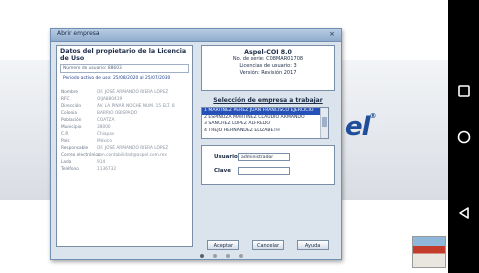  I want to click on owner-field-row: País México, so click(124, 141).